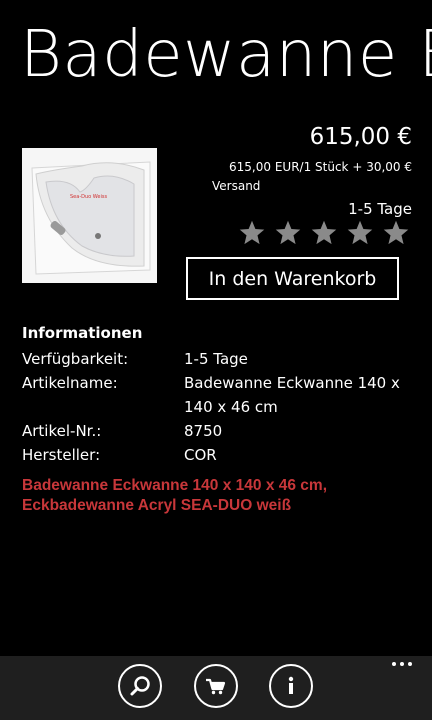 This screenshot has width=432, height=720. What do you see at coordinates (62, 431) in the screenshot?
I see `info-key: Artikel-Nr.:` at bounding box center [62, 431].